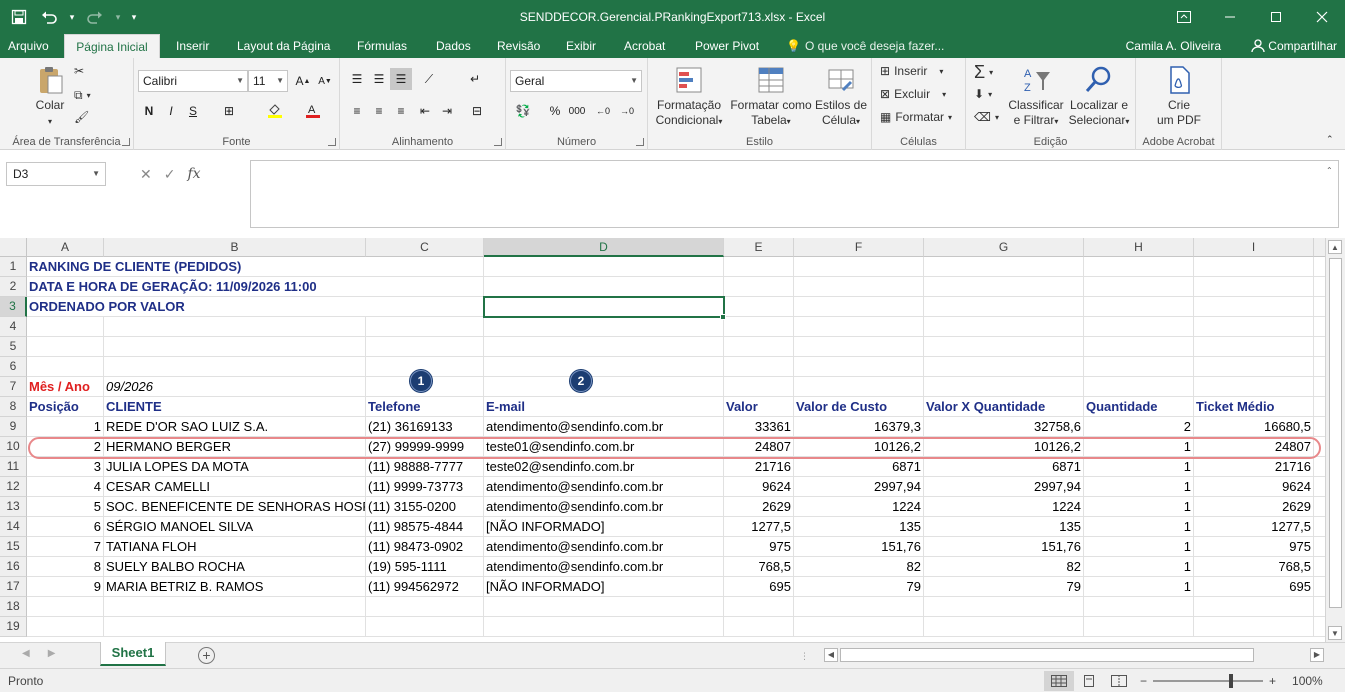  I want to click on align-center-icon: ≡, so click(379, 111).